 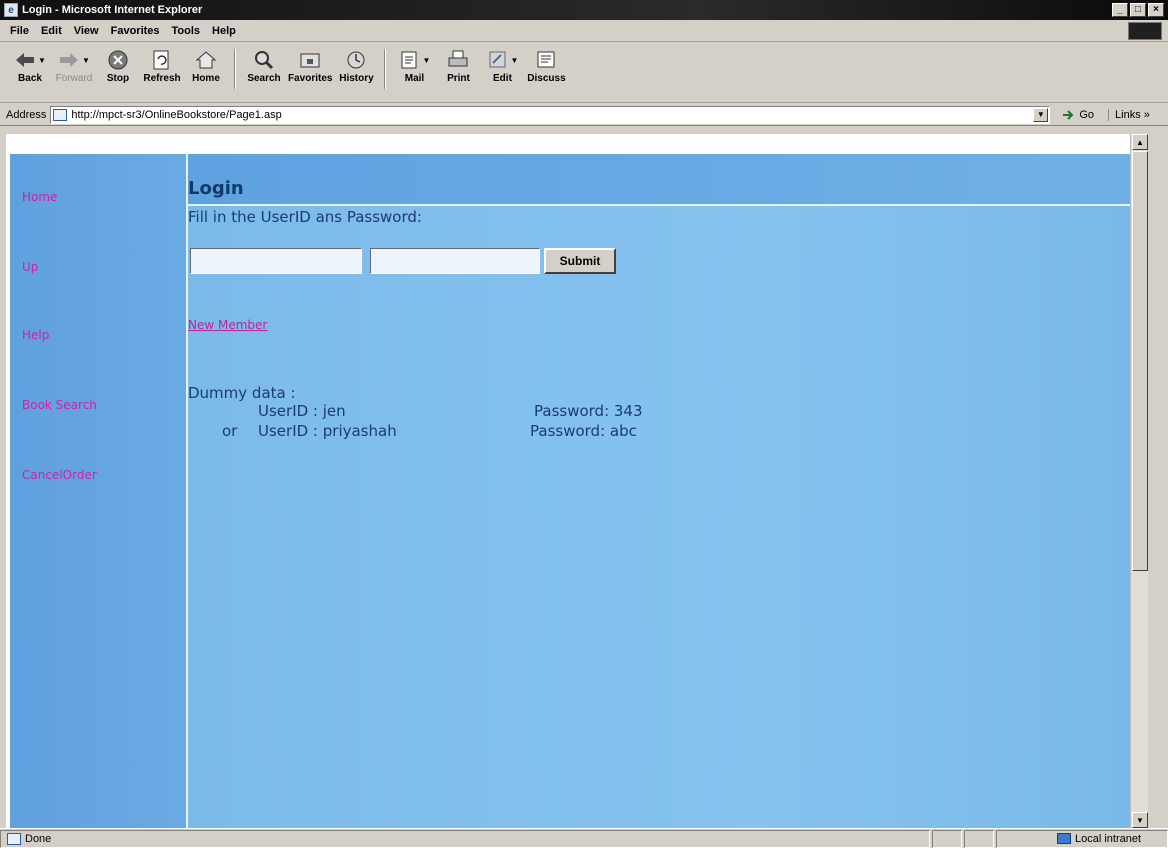 What do you see at coordinates (1156, 10) in the screenshot?
I see `close-button: ×` at bounding box center [1156, 10].